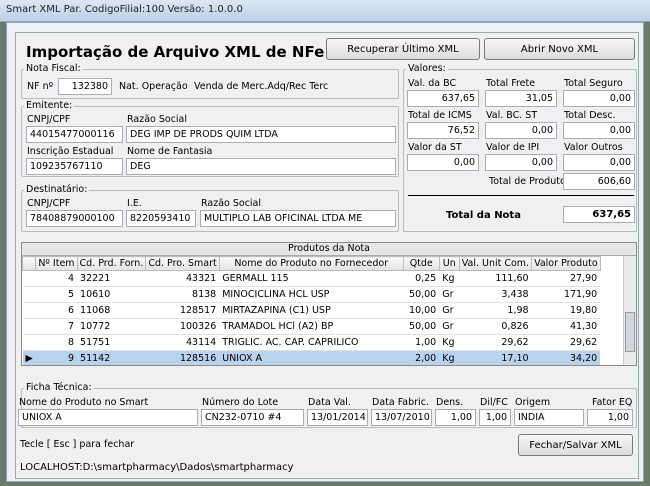  Describe the element at coordinates (495, 417) in the screenshot. I see `ficha-dil-fc-field: 1,00` at that location.